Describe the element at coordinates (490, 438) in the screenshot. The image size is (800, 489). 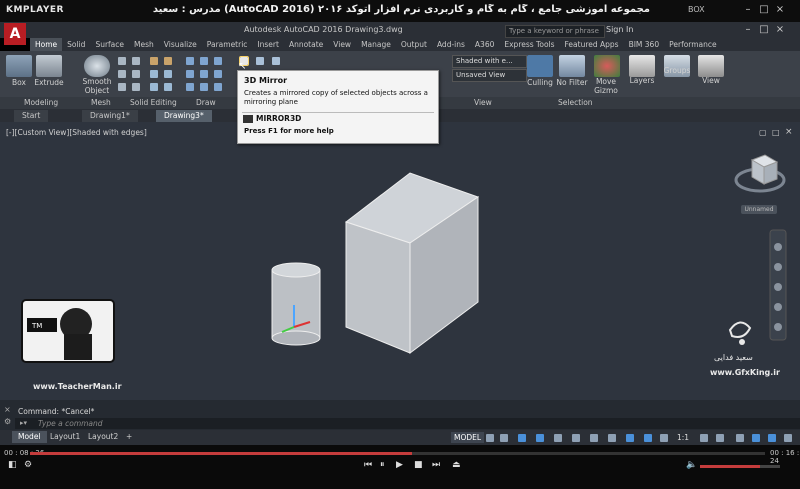
I see `grid-icon` at that location.